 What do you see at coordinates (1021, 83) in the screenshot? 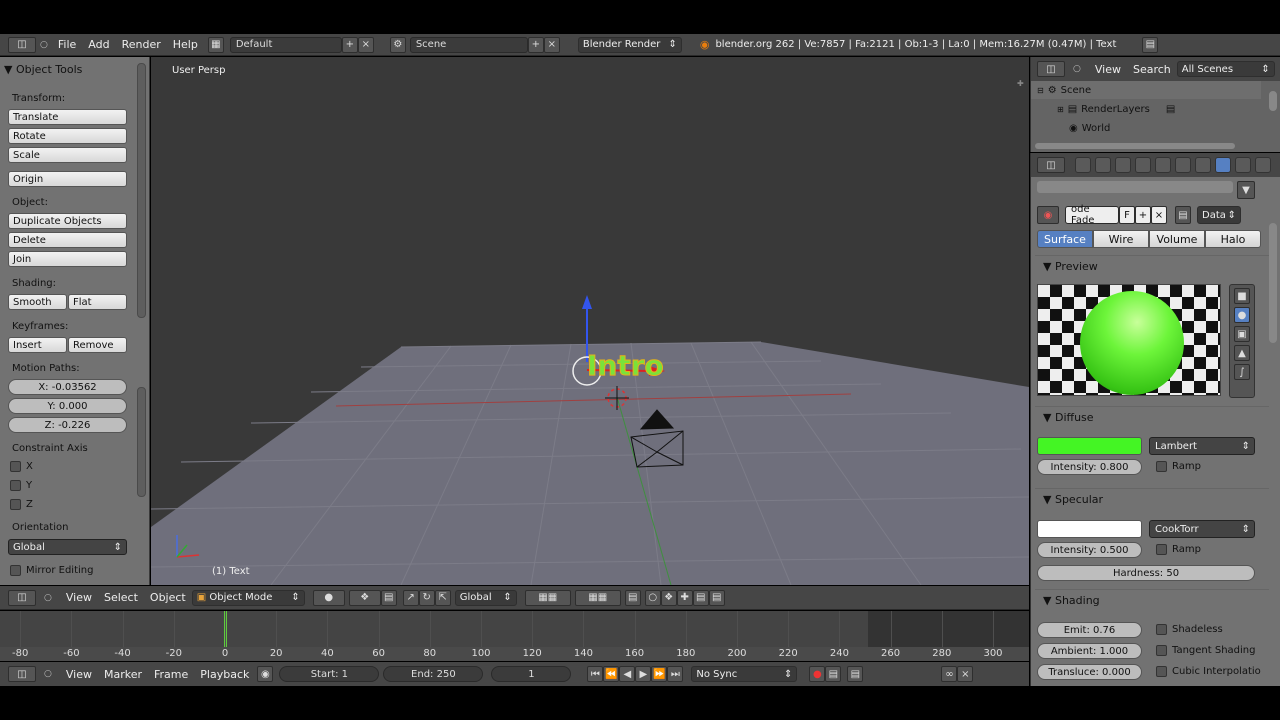
I see `viewport-corner-icon: ✚` at bounding box center [1021, 83].